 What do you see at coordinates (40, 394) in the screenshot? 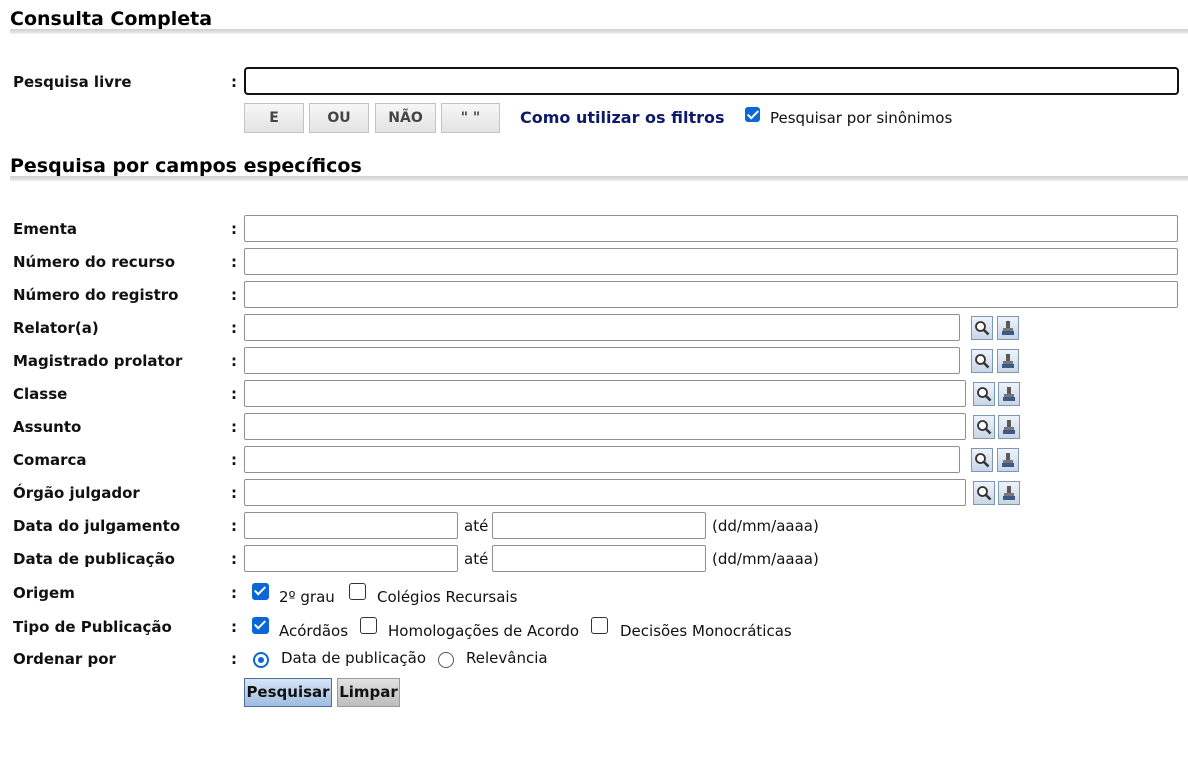
I see `label-classe: Classe` at bounding box center [40, 394].